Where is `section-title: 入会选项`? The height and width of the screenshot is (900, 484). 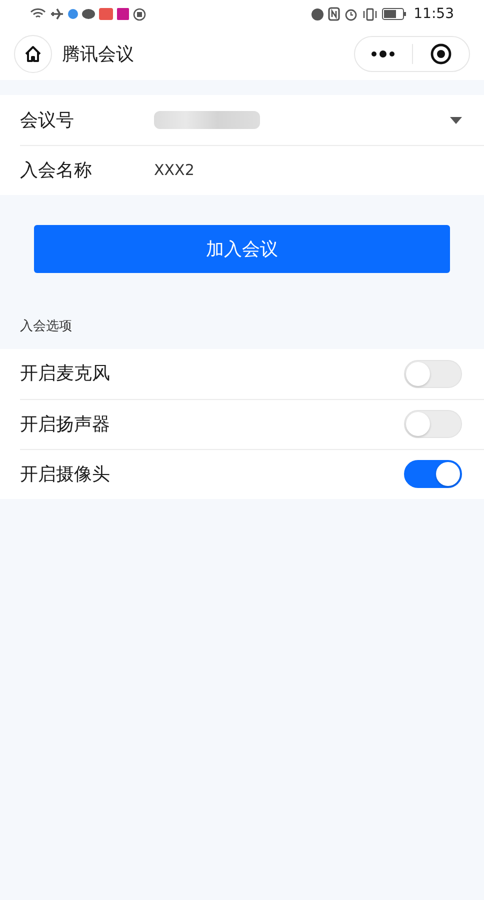
section-title: 入会选项 is located at coordinates (46, 327).